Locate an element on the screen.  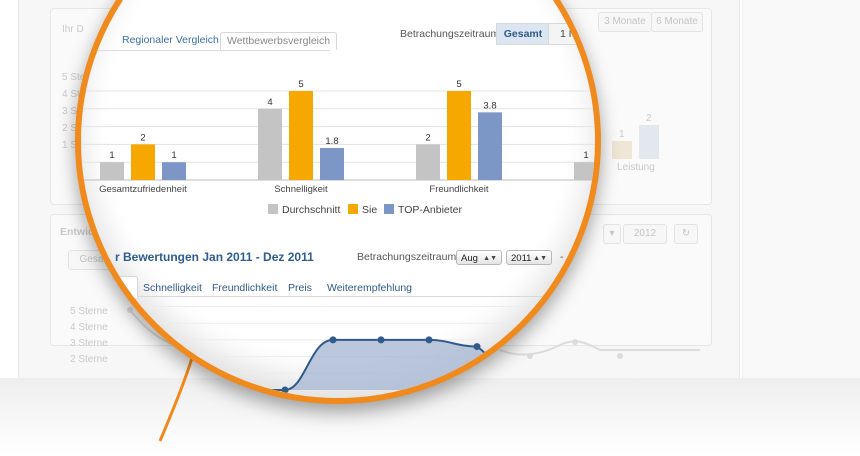
ratings-development-chart is located at coordinates (342, 350).